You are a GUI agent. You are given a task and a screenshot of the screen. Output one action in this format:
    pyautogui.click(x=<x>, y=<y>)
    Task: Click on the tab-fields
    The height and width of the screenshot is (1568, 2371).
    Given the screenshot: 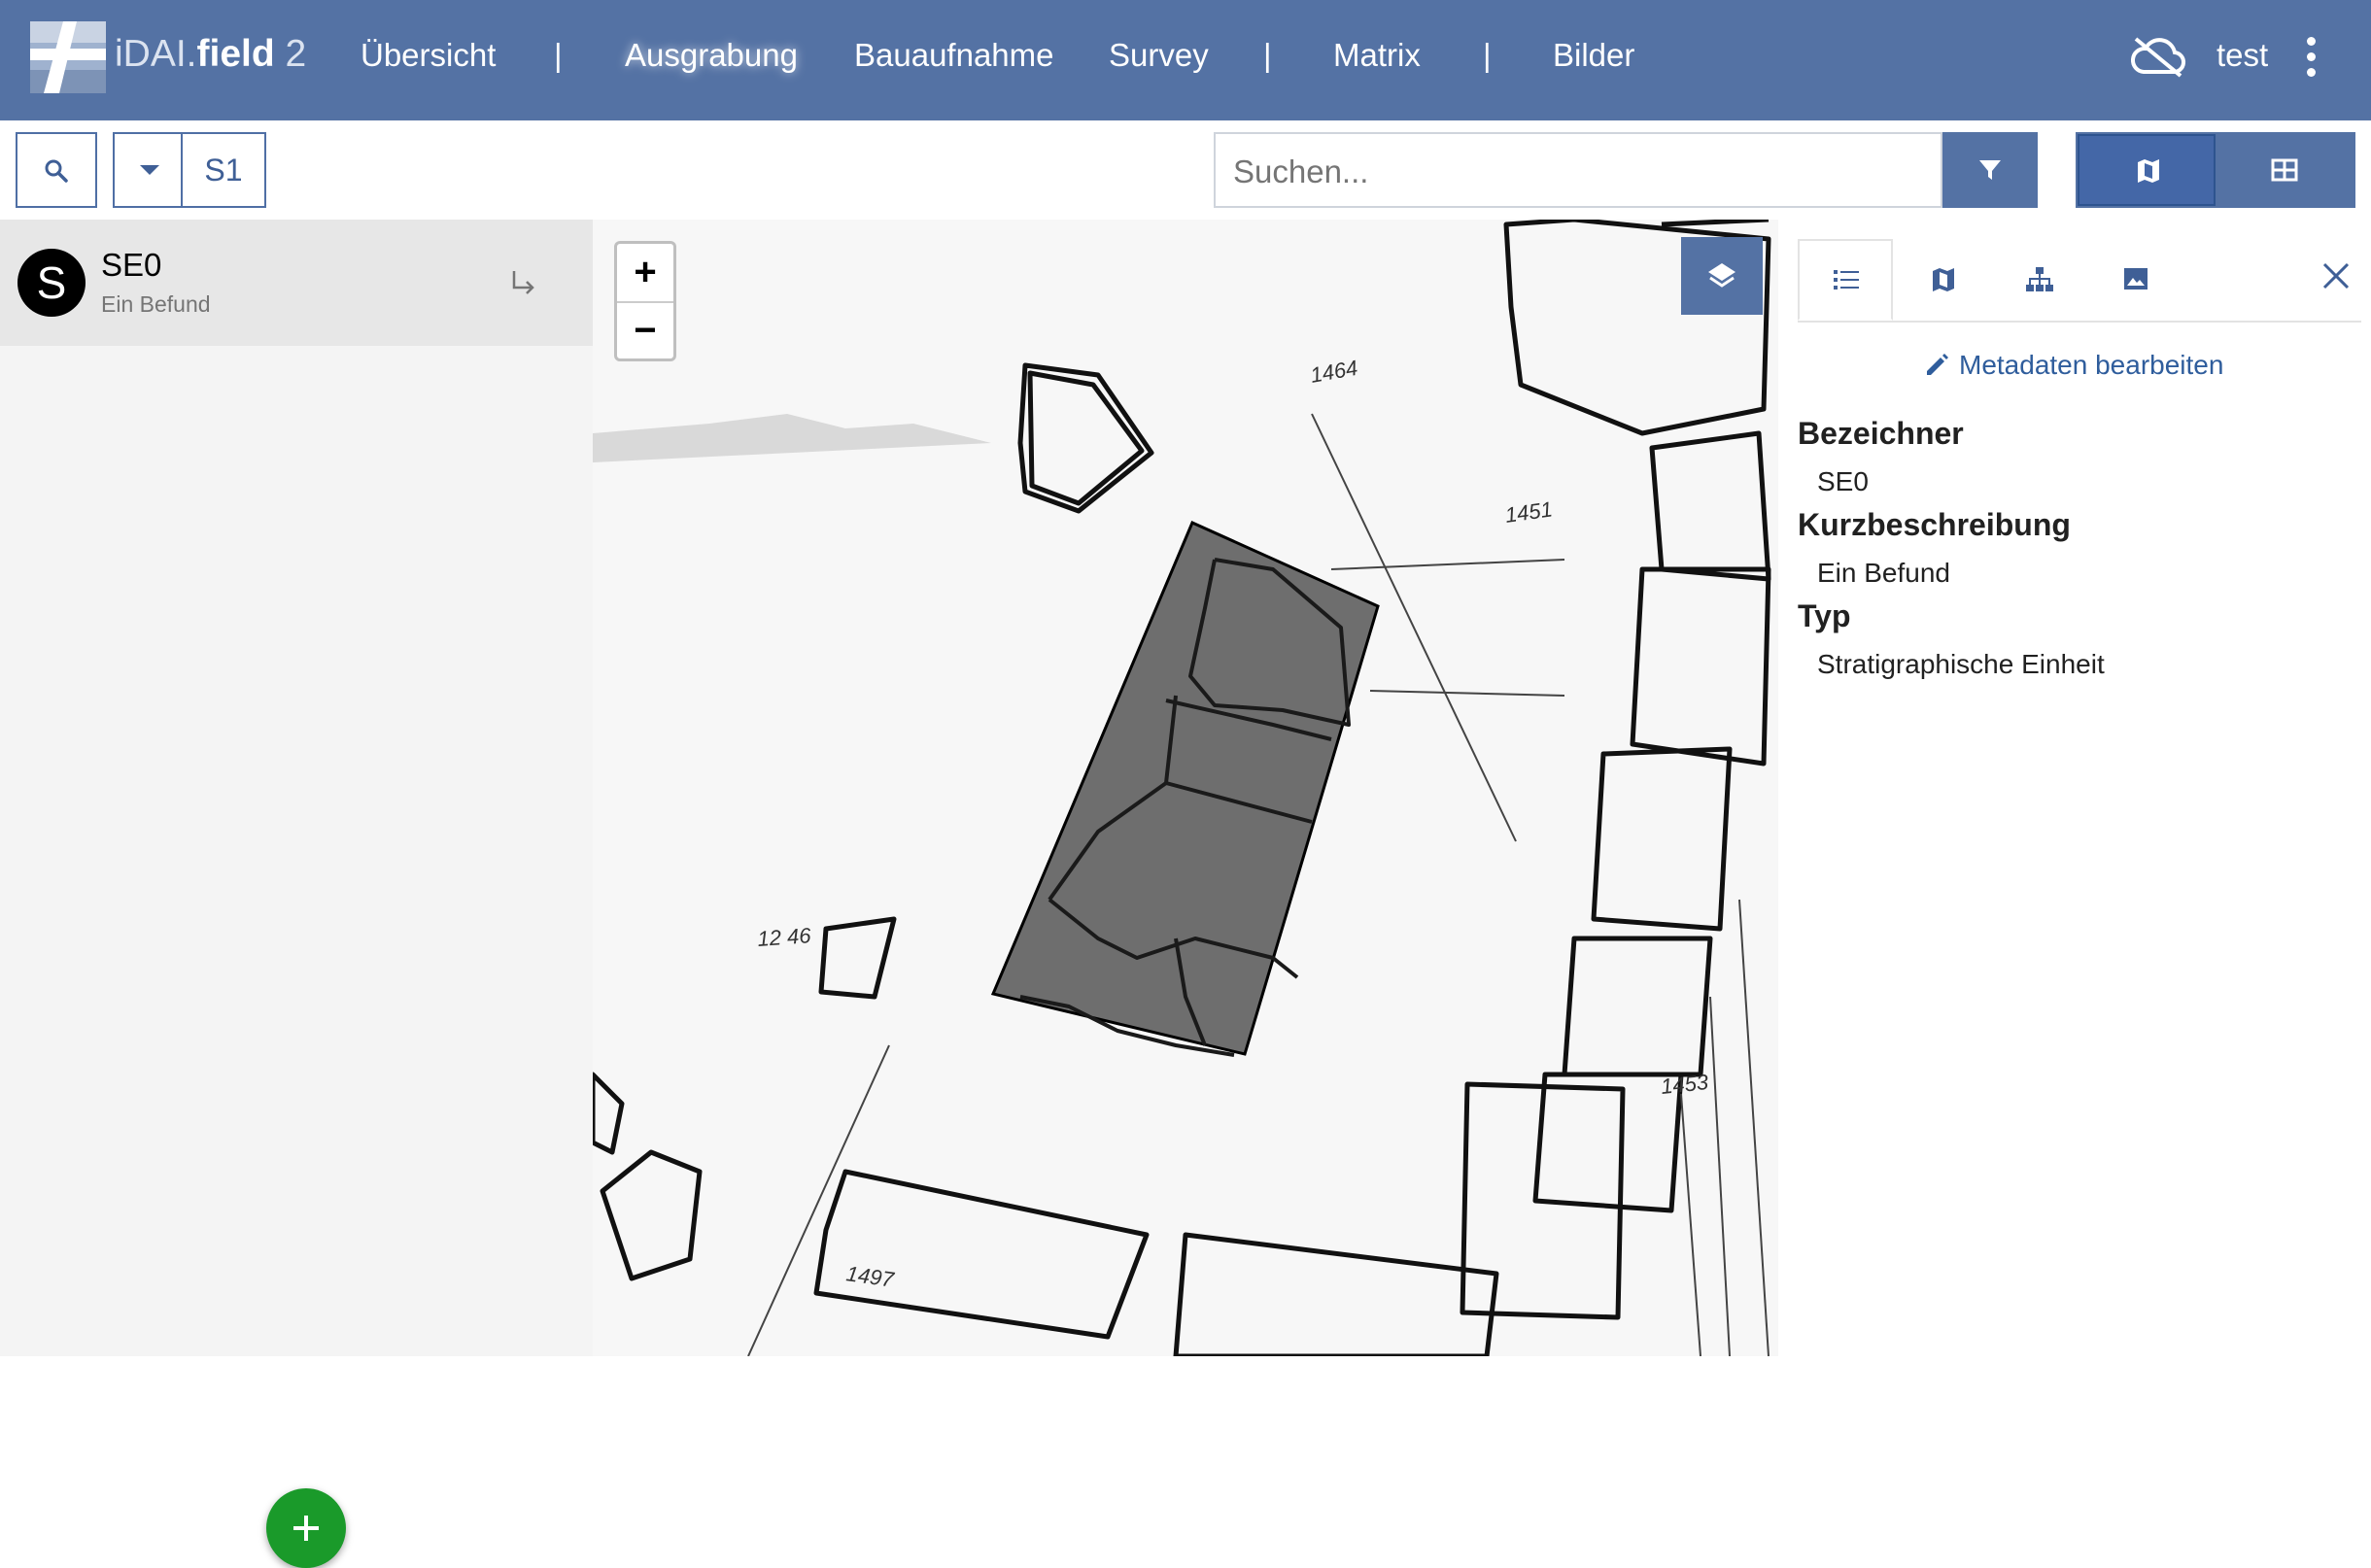 What is the action you would take?
    pyautogui.click(x=1845, y=280)
    